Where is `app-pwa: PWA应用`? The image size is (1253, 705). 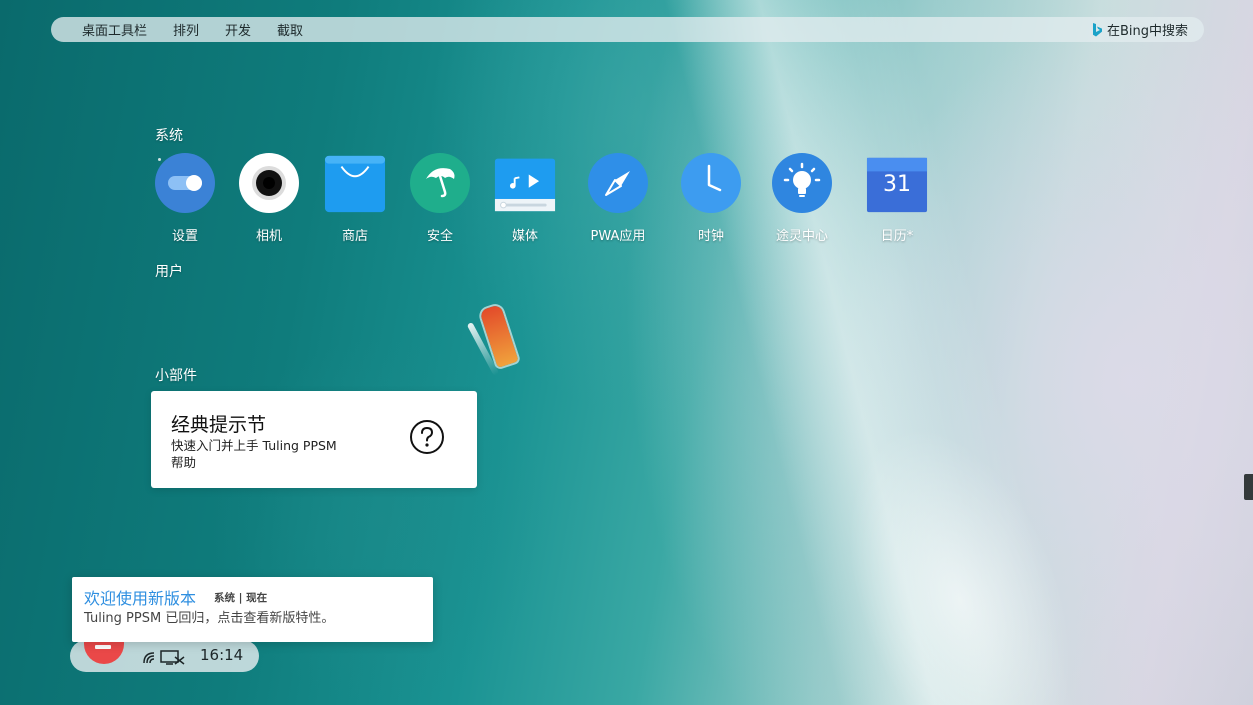
app-pwa: PWA应用 is located at coordinates (618, 198).